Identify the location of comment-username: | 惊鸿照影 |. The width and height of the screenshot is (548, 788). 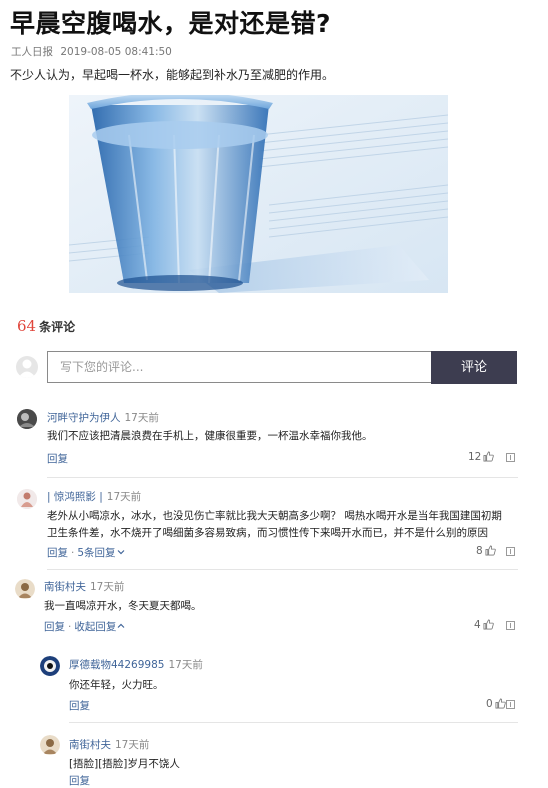
(75, 497).